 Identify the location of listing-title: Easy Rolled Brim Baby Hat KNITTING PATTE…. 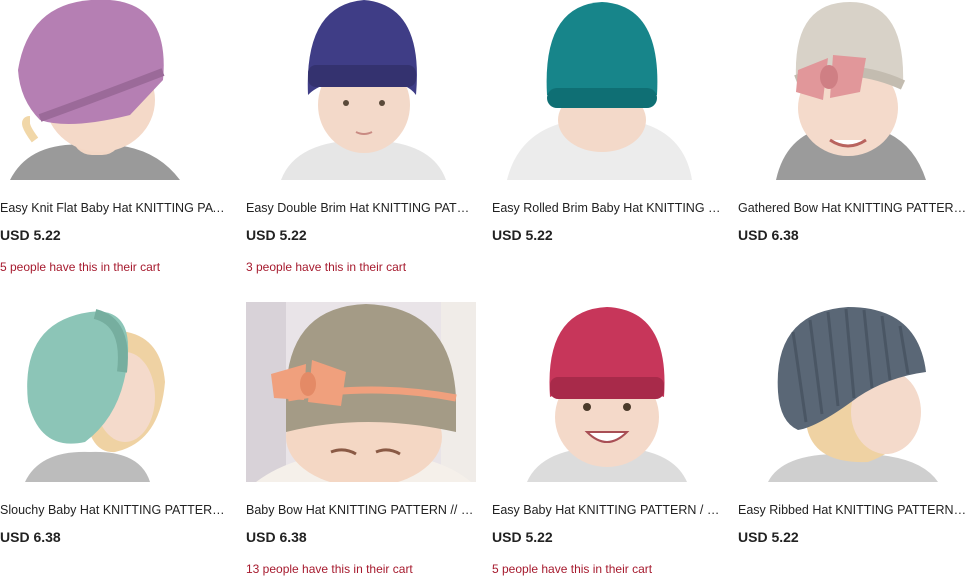
(607, 208).